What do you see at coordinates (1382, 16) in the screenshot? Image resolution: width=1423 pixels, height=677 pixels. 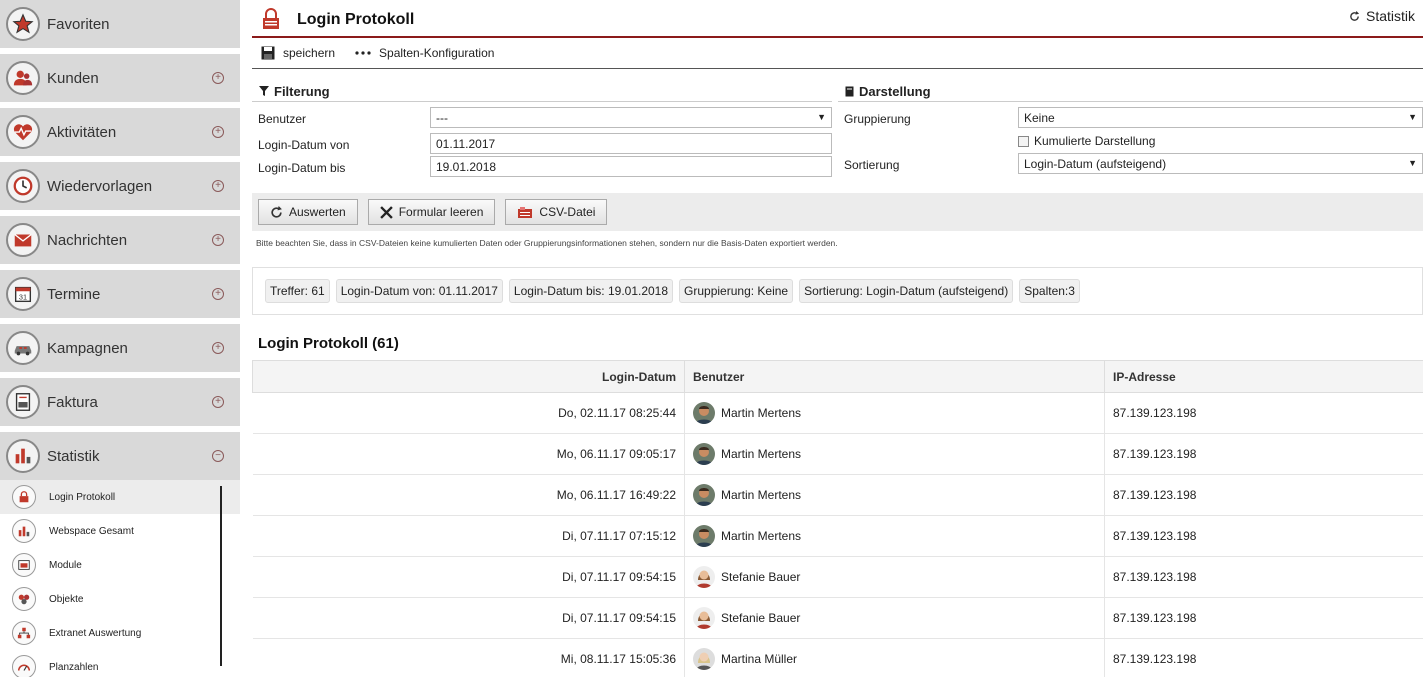 I see `statistik-link: Statistik` at bounding box center [1382, 16].